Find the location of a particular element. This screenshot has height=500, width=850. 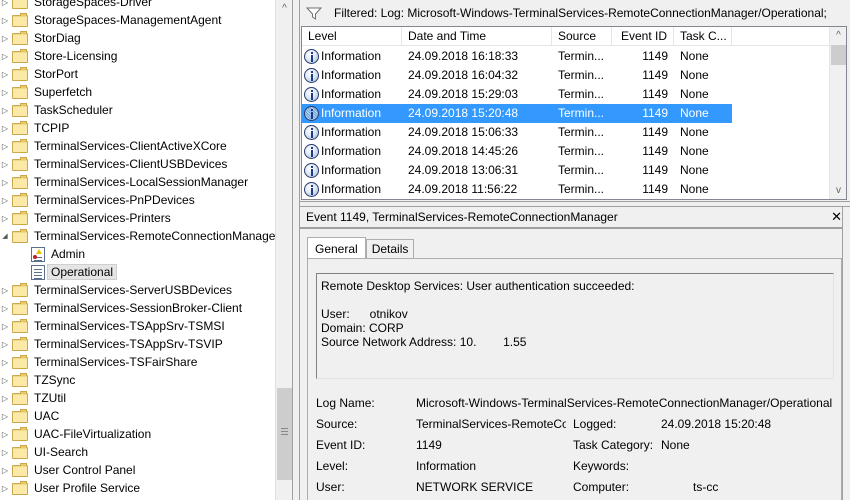

tree-scrollbar: ^ is located at coordinates (283, 250).